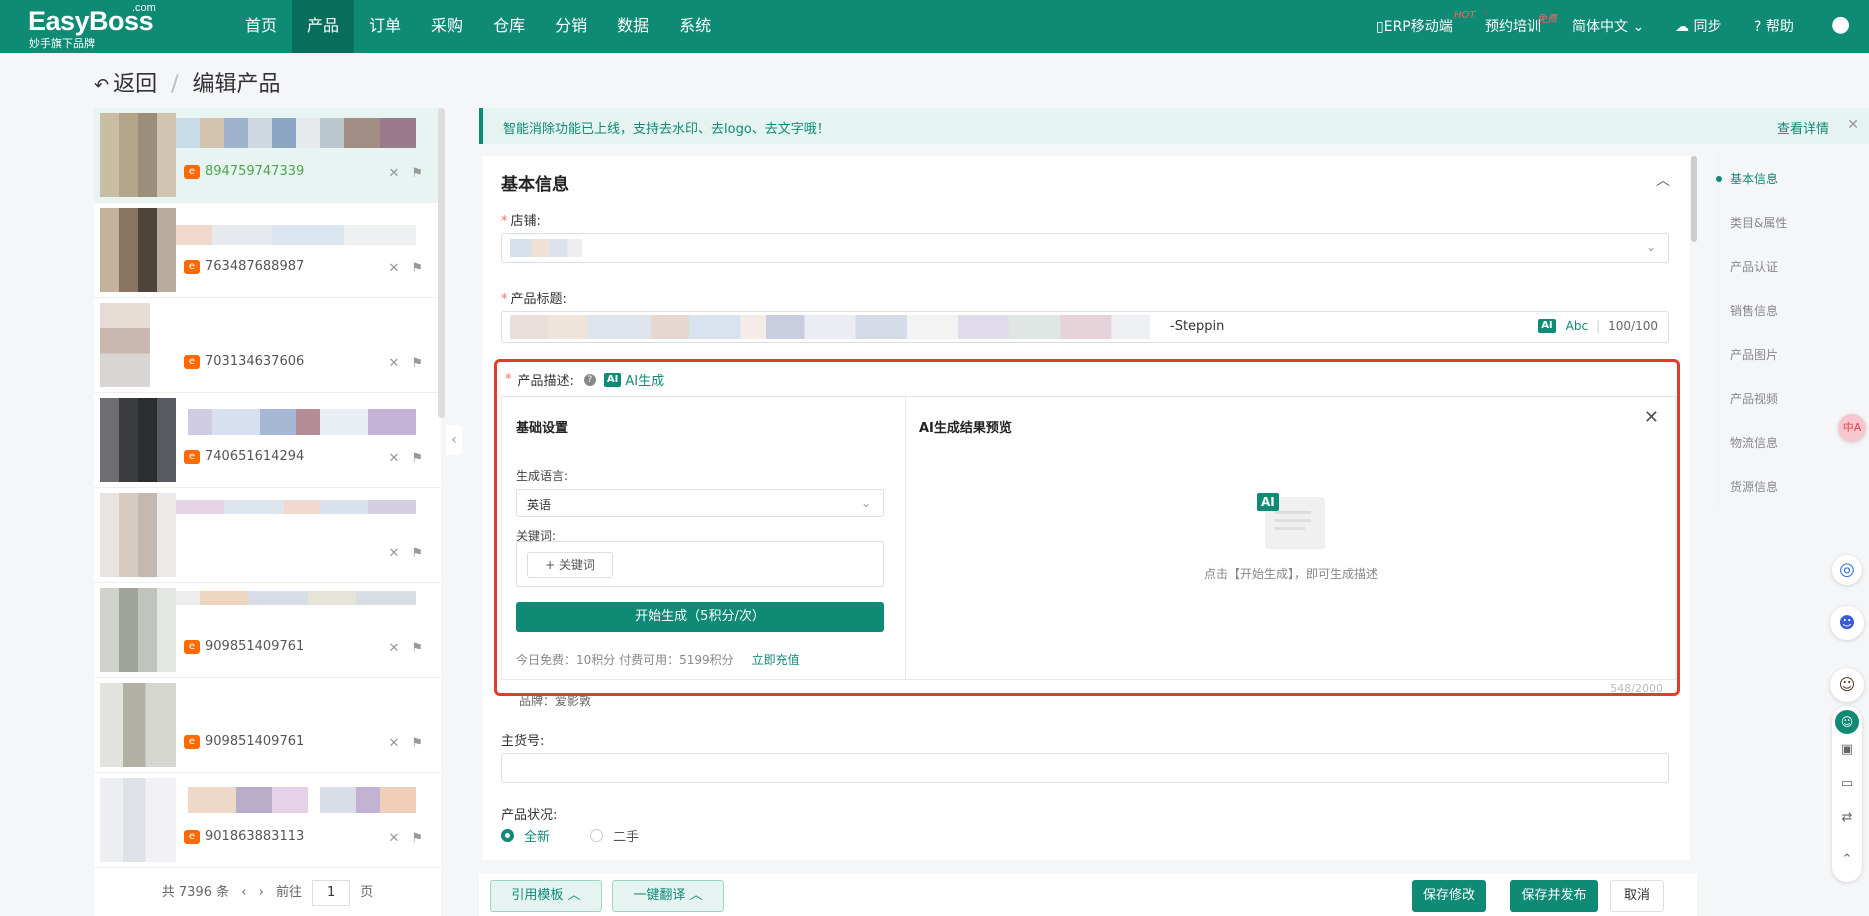 This screenshot has height=916, width=1869. What do you see at coordinates (1754, 178) in the screenshot?
I see `anchor-basic-info: 基本信息` at bounding box center [1754, 178].